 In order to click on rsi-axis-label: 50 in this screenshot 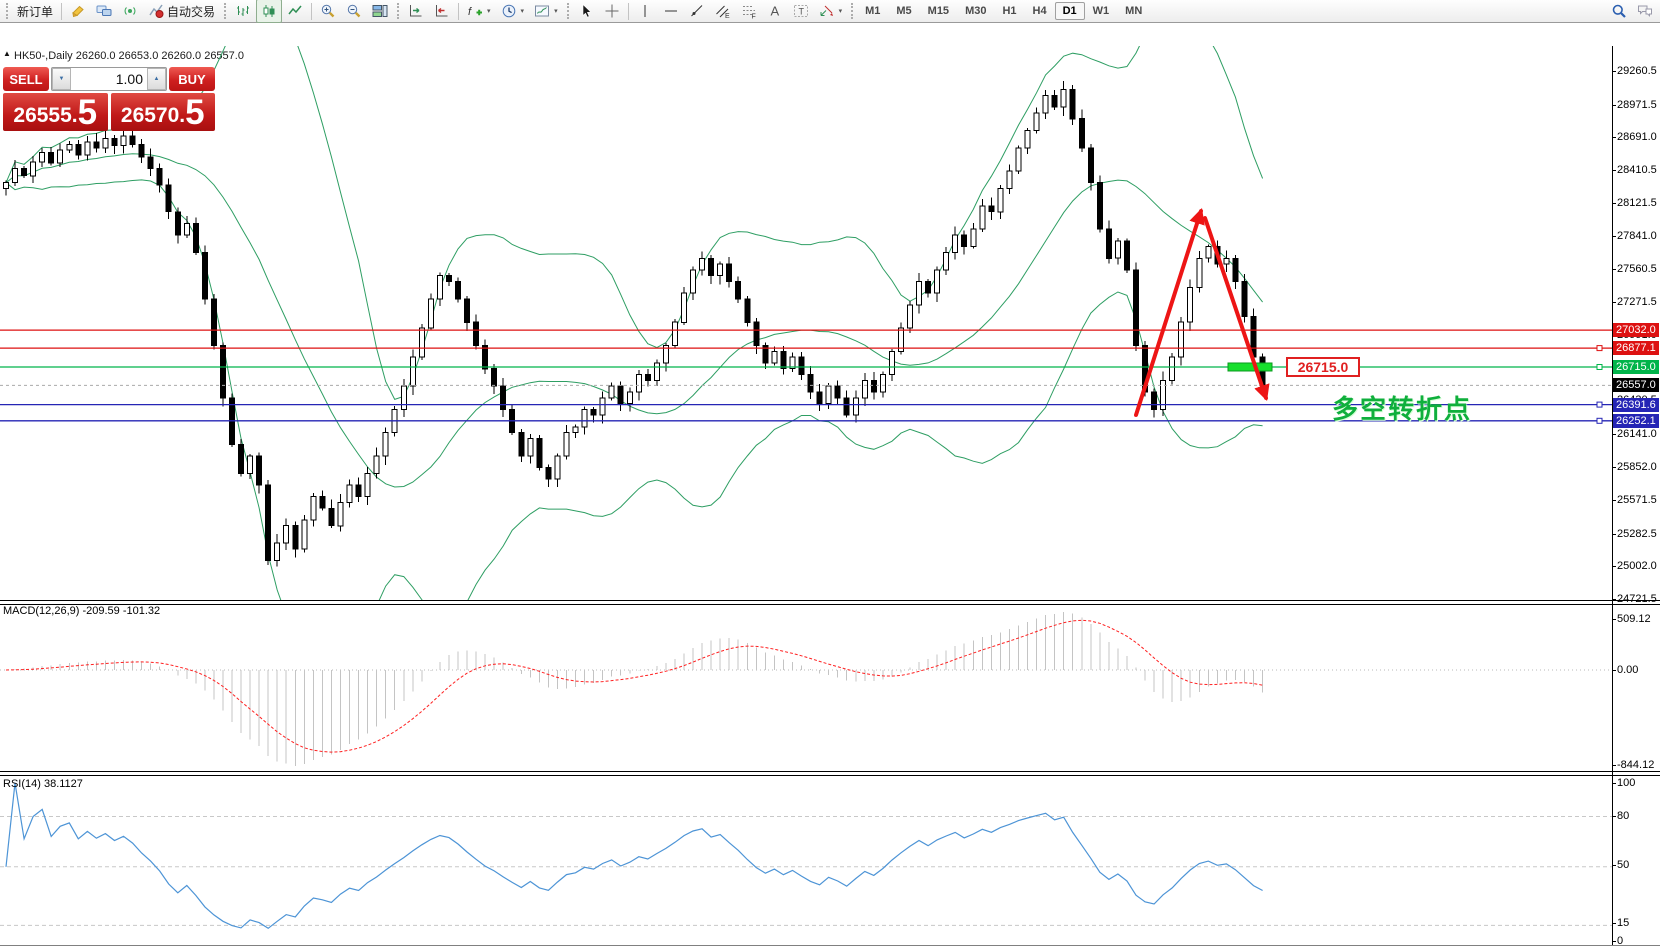, I will do `click(1623, 865)`.